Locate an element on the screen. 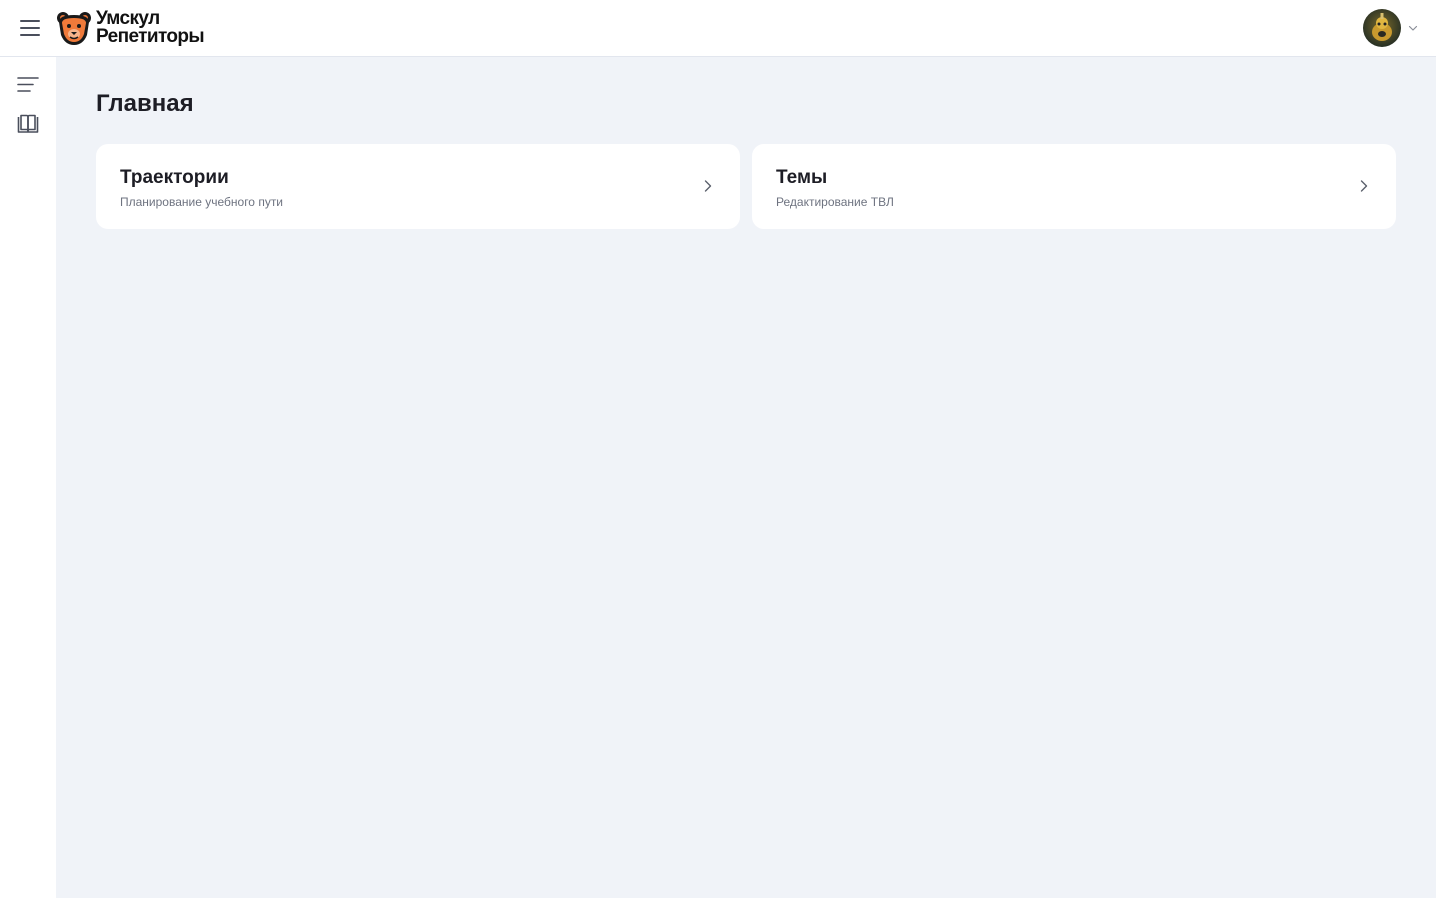 This screenshot has width=1436, height=898. chevron-down-icon is located at coordinates (1413, 28).